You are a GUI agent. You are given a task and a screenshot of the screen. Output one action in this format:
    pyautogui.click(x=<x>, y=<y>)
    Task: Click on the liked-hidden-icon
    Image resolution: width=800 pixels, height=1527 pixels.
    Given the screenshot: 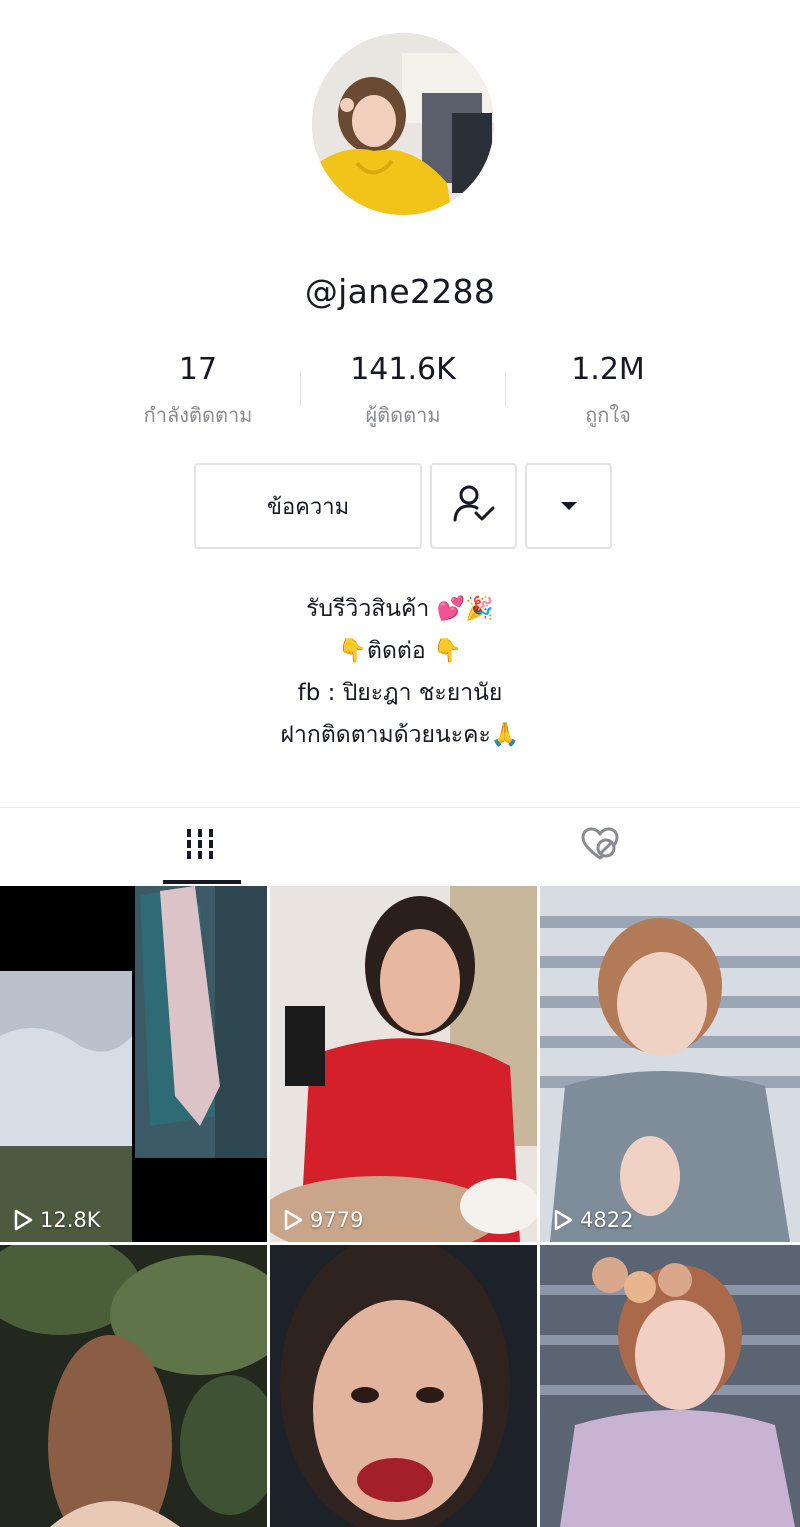 What is the action you would take?
    pyautogui.click(x=600, y=846)
    